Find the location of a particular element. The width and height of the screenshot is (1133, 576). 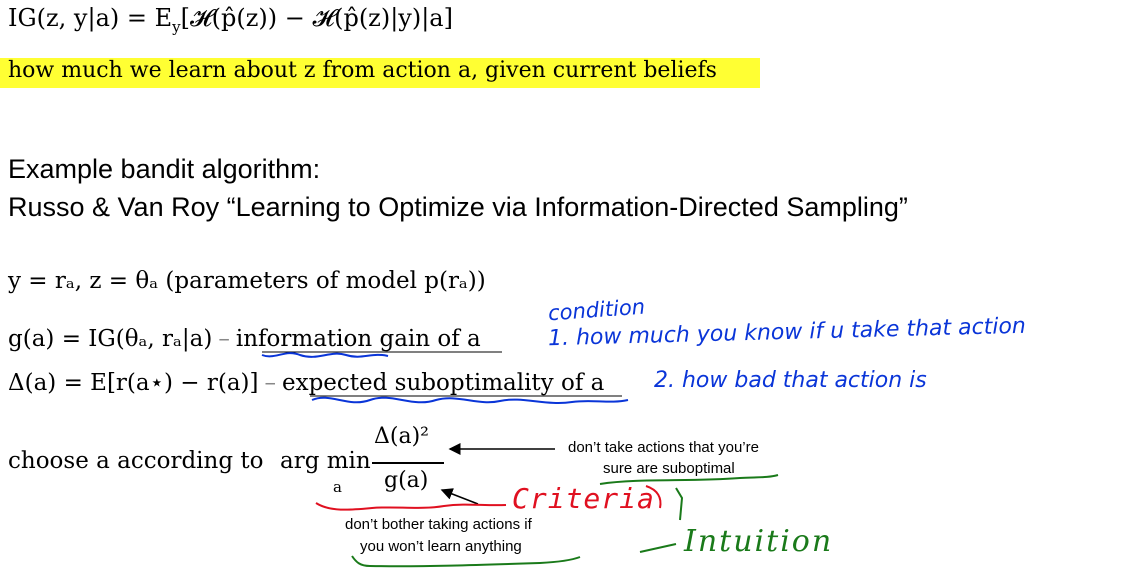

green-connector-upper is located at coordinates (679, 504).